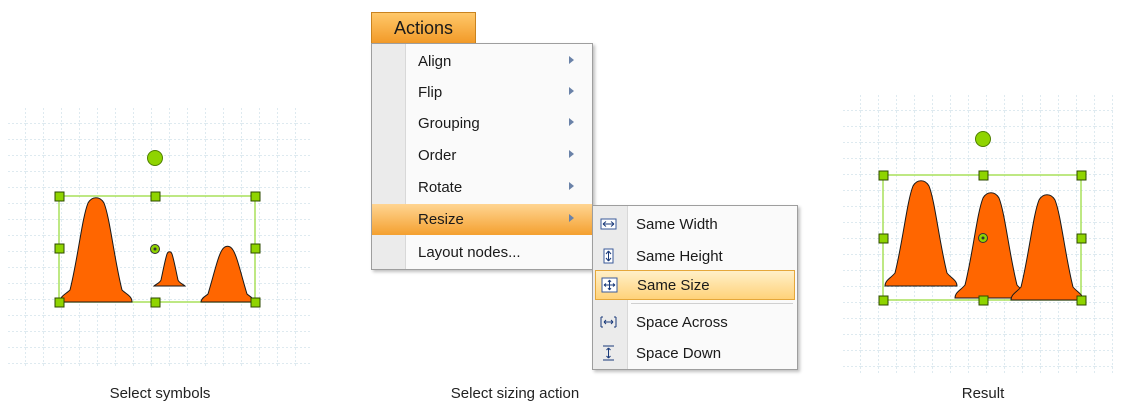 This screenshot has height=413, width=1122. What do you see at coordinates (695, 224) in the screenshot?
I see `submenu-item-same-width: Same Width` at bounding box center [695, 224].